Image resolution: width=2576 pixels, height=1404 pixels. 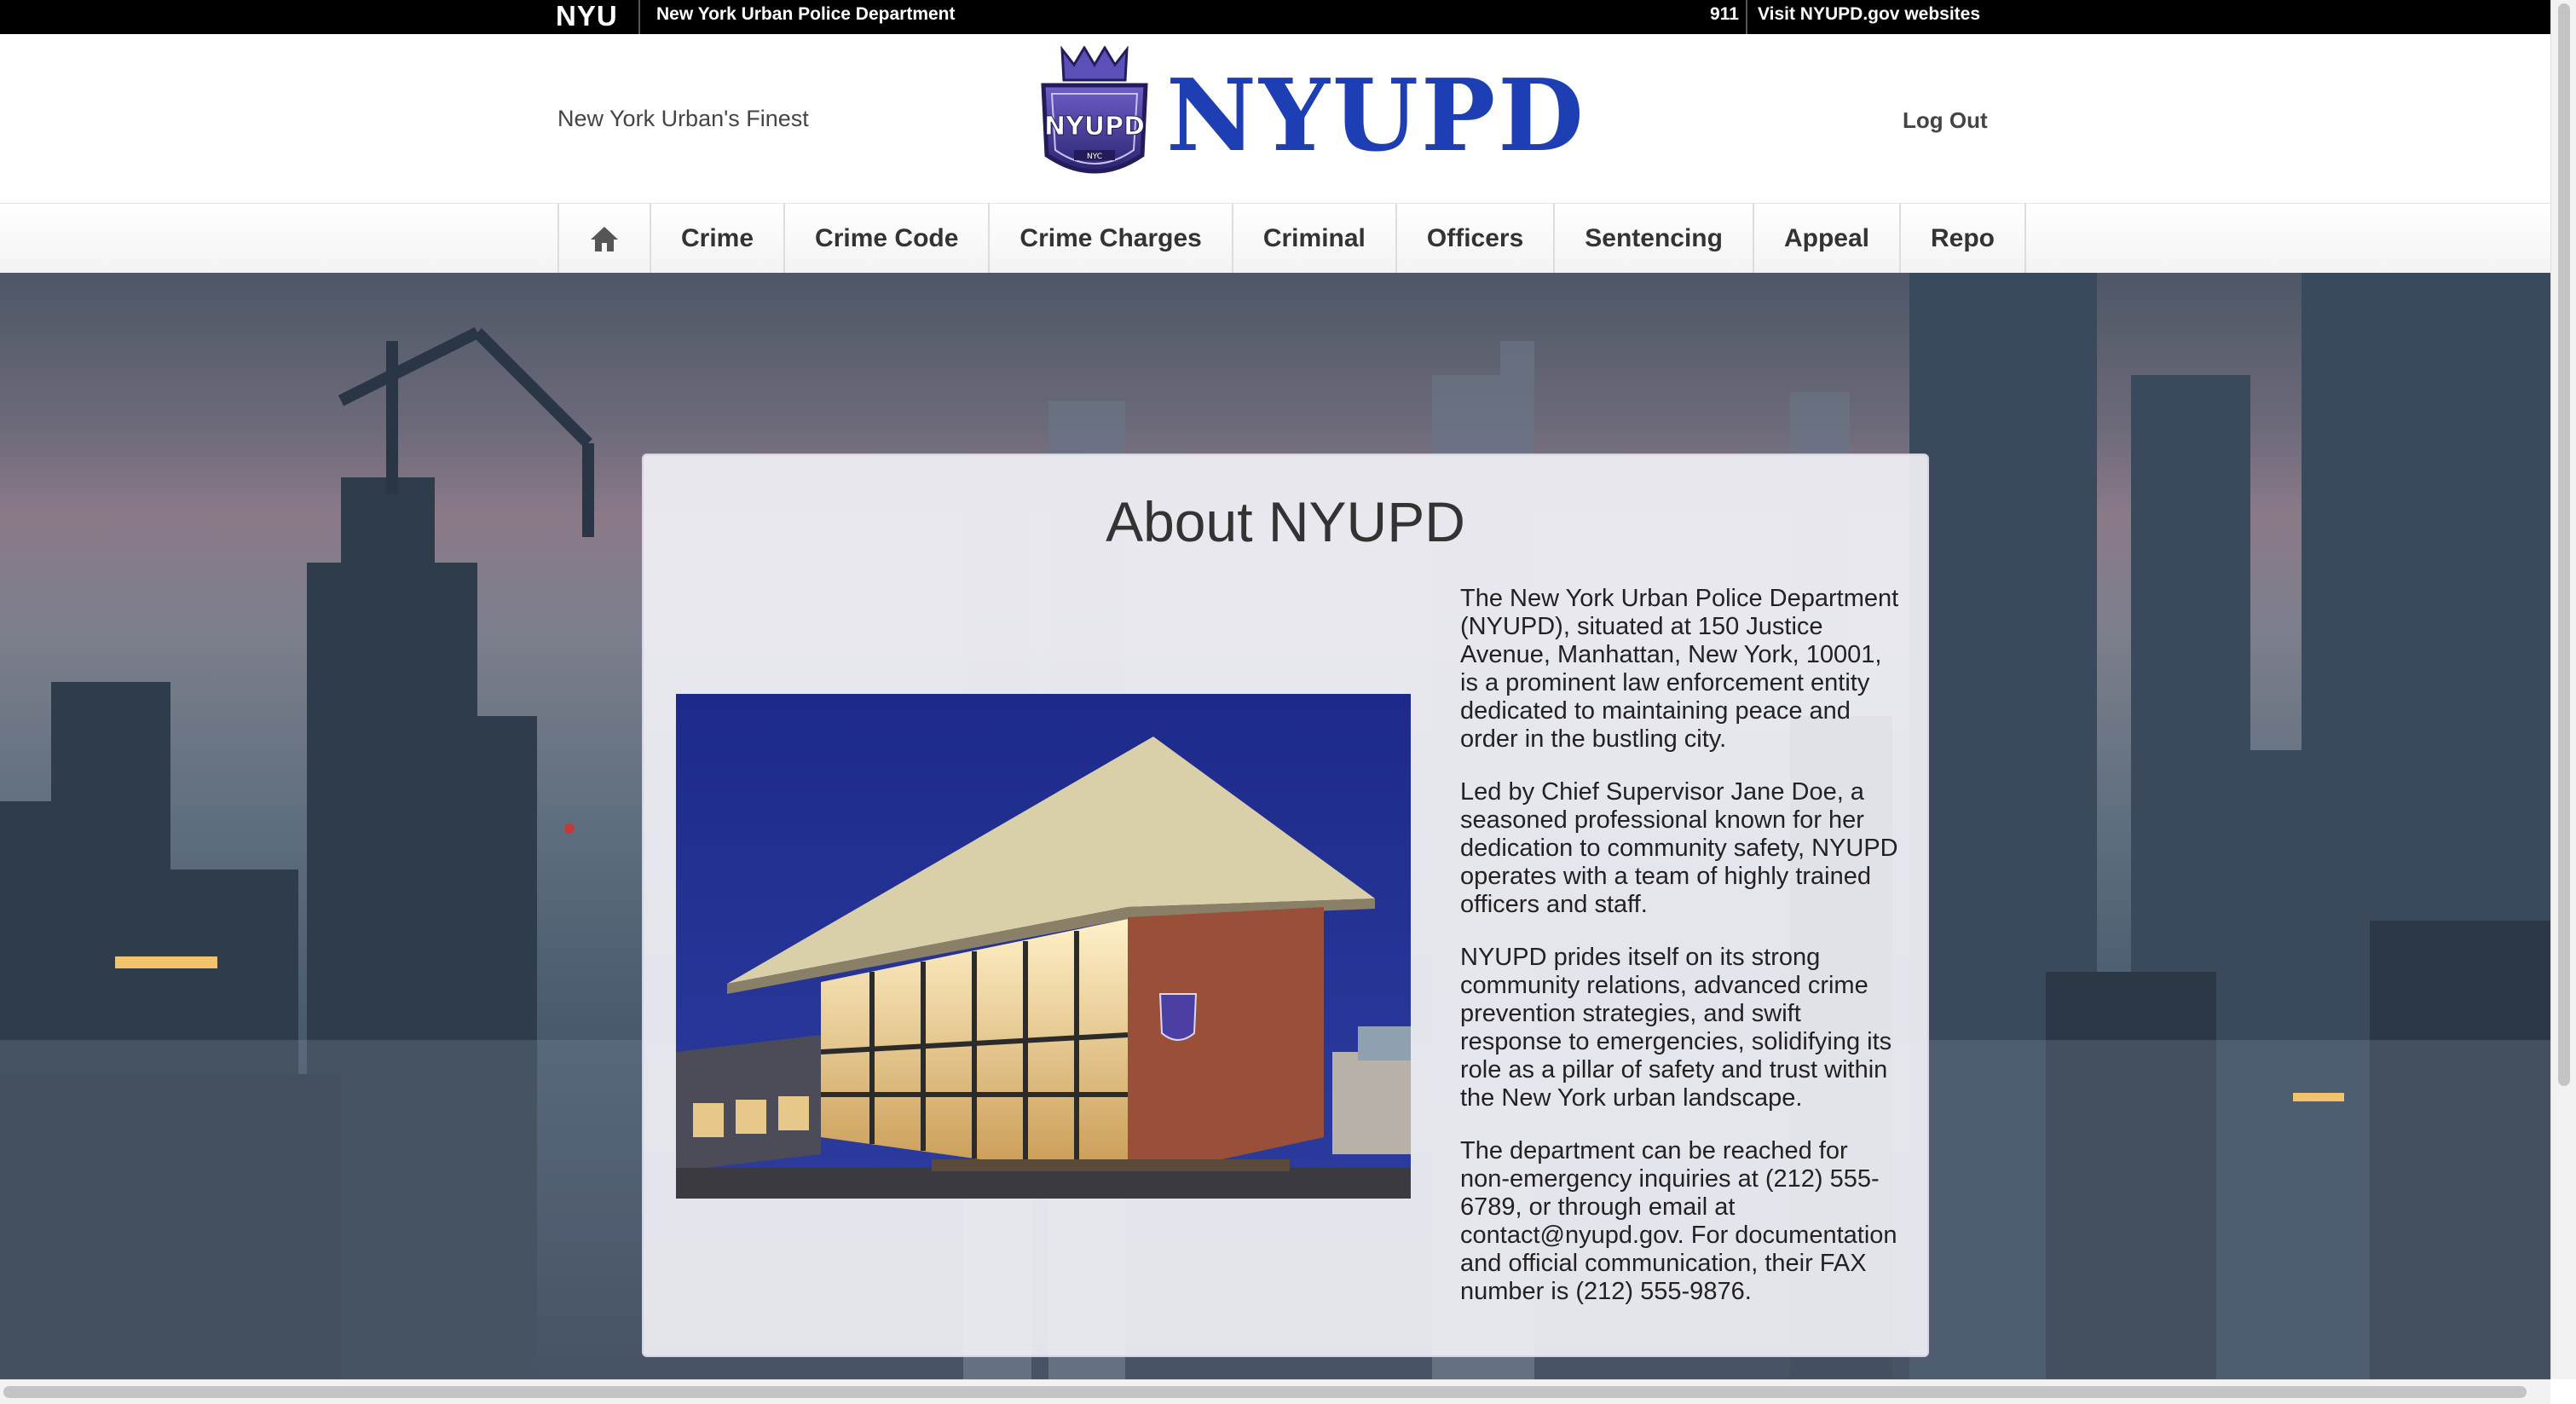 What do you see at coordinates (1315, 239) in the screenshot?
I see `nav-criminal: Criminal` at bounding box center [1315, 239].